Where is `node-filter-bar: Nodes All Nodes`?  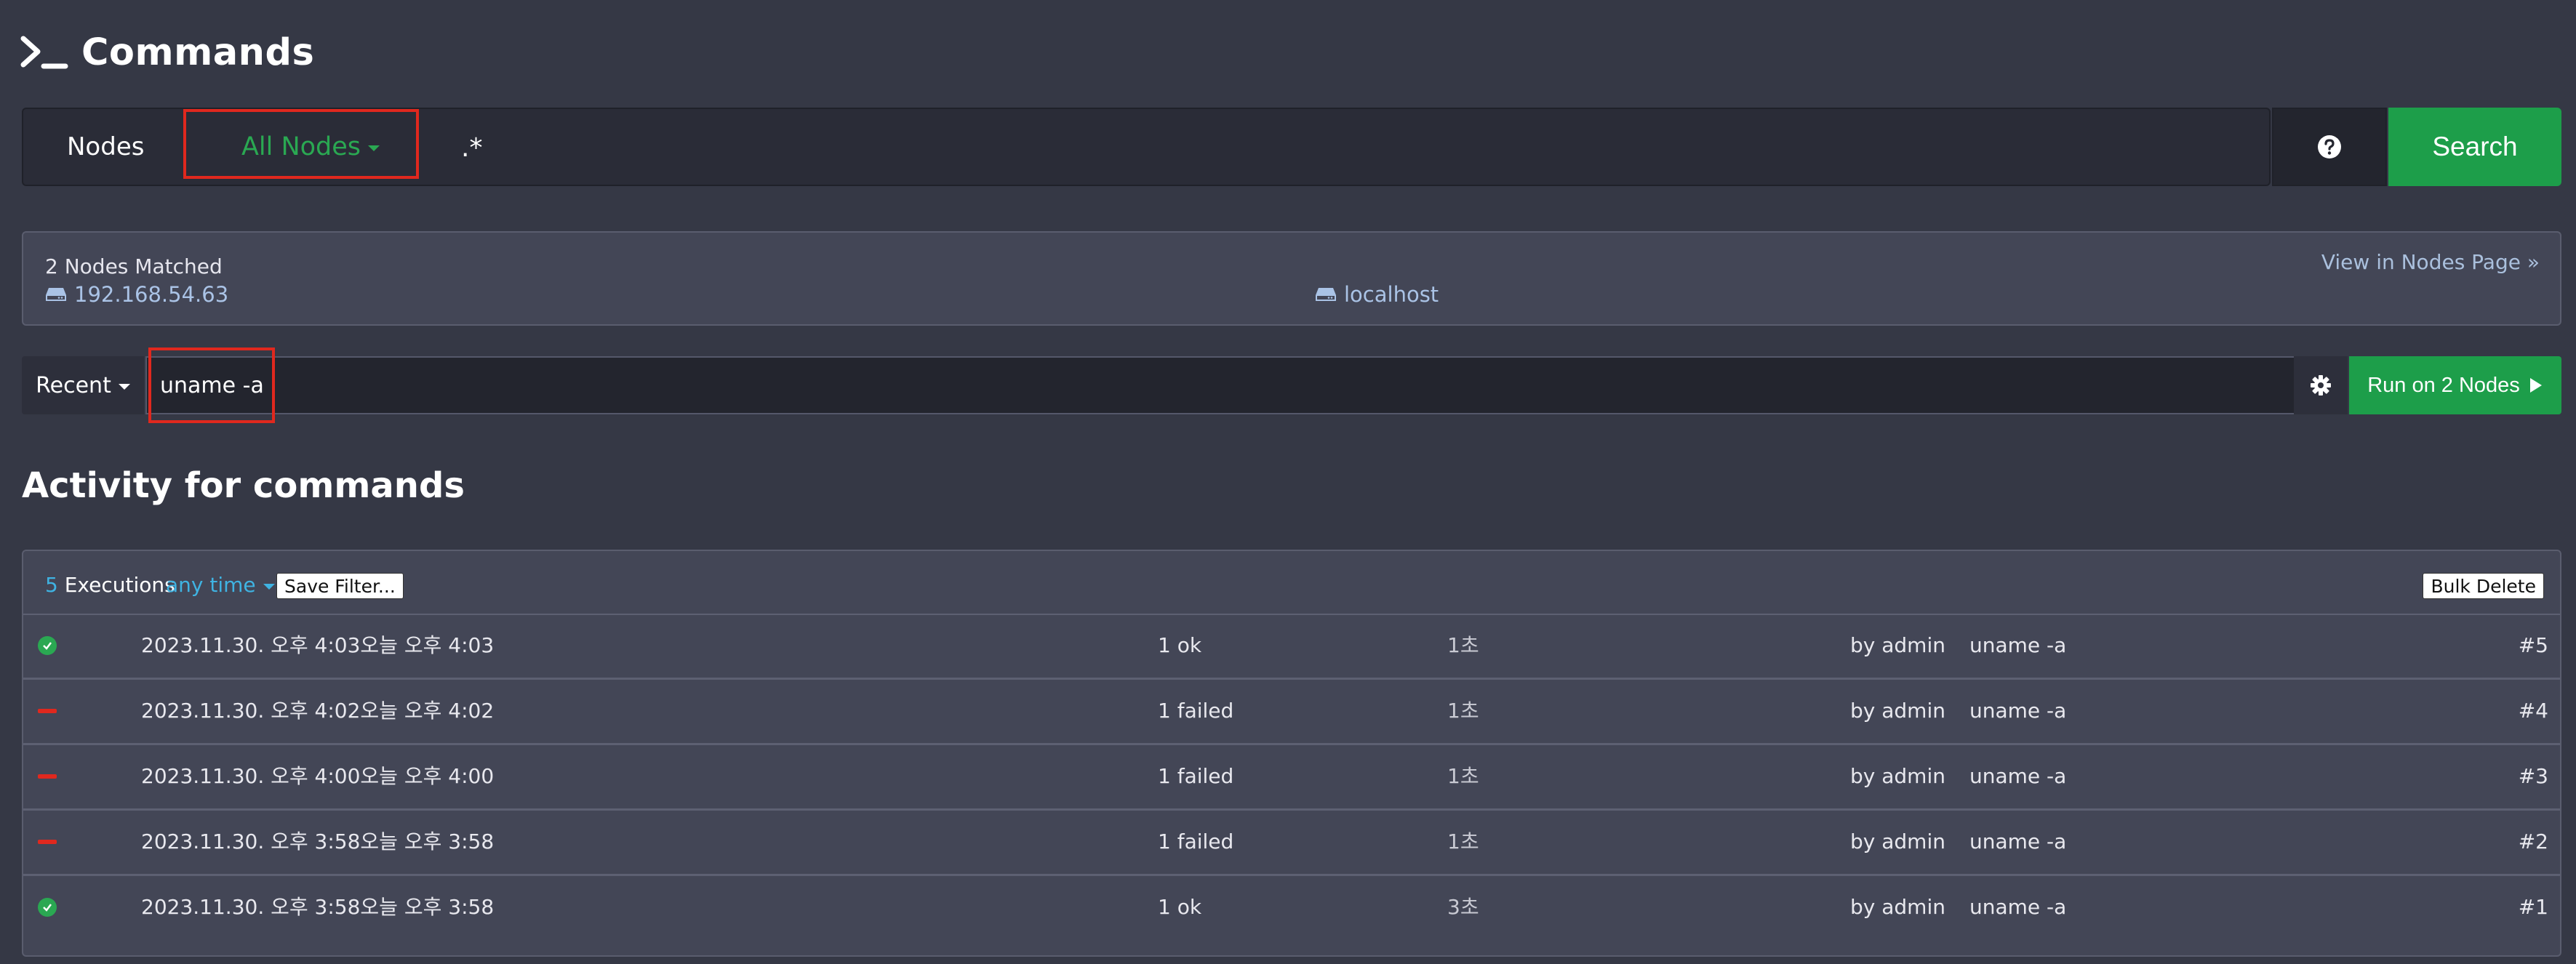
node-filter-bar: Nodes All Nodes is located at coordinates (1146, 147).